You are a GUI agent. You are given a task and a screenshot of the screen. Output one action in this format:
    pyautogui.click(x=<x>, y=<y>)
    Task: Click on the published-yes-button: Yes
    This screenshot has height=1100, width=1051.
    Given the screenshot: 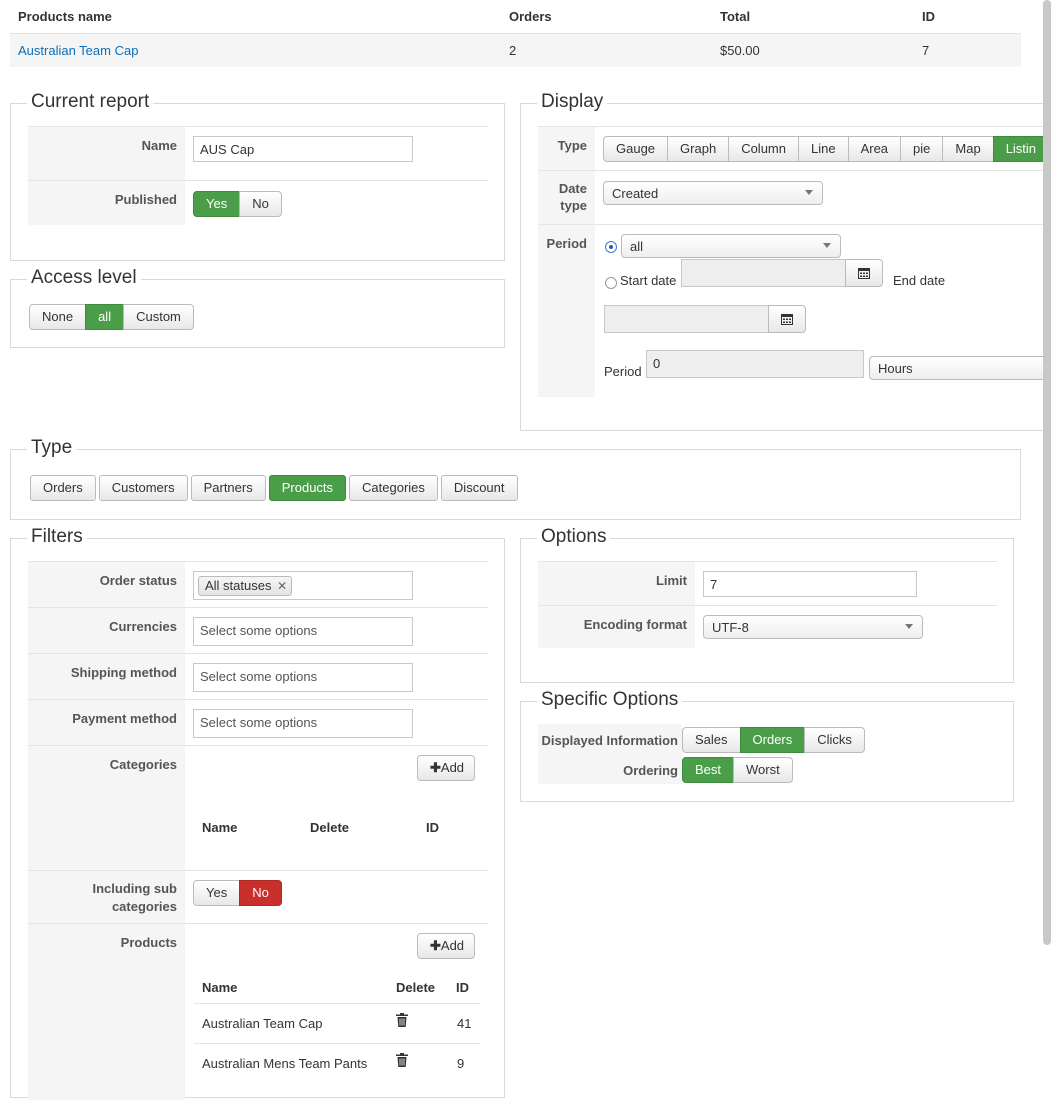 What is the action you would take?
    pyautogui.click(x=217, y=204)
    